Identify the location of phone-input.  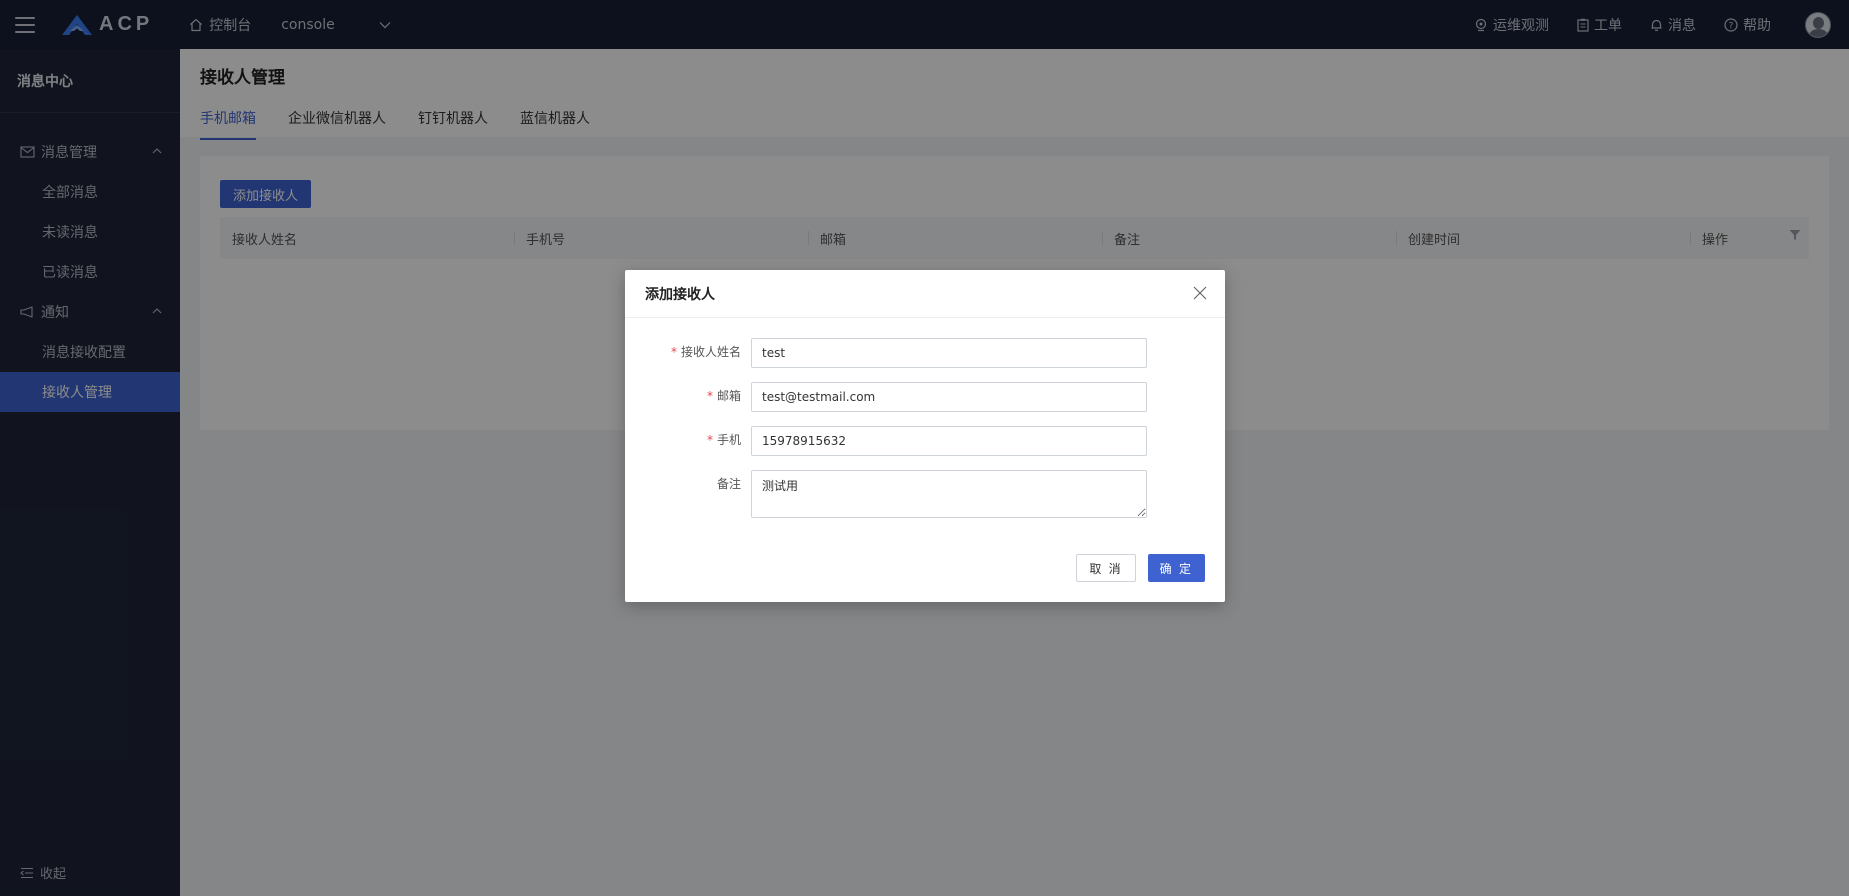
(949, 441).